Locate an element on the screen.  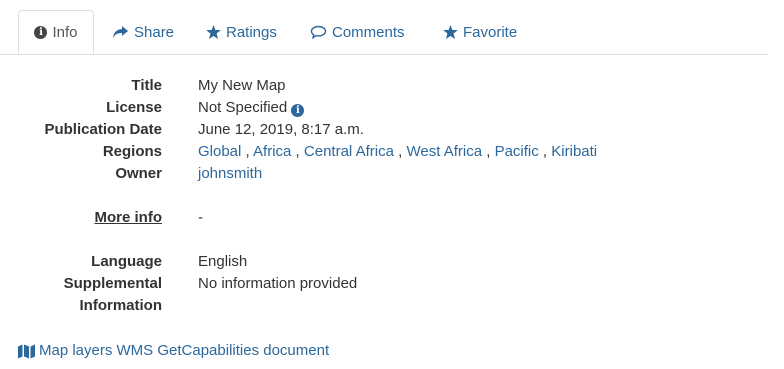
license-info-icon: i is located at coordinates (298, 110).